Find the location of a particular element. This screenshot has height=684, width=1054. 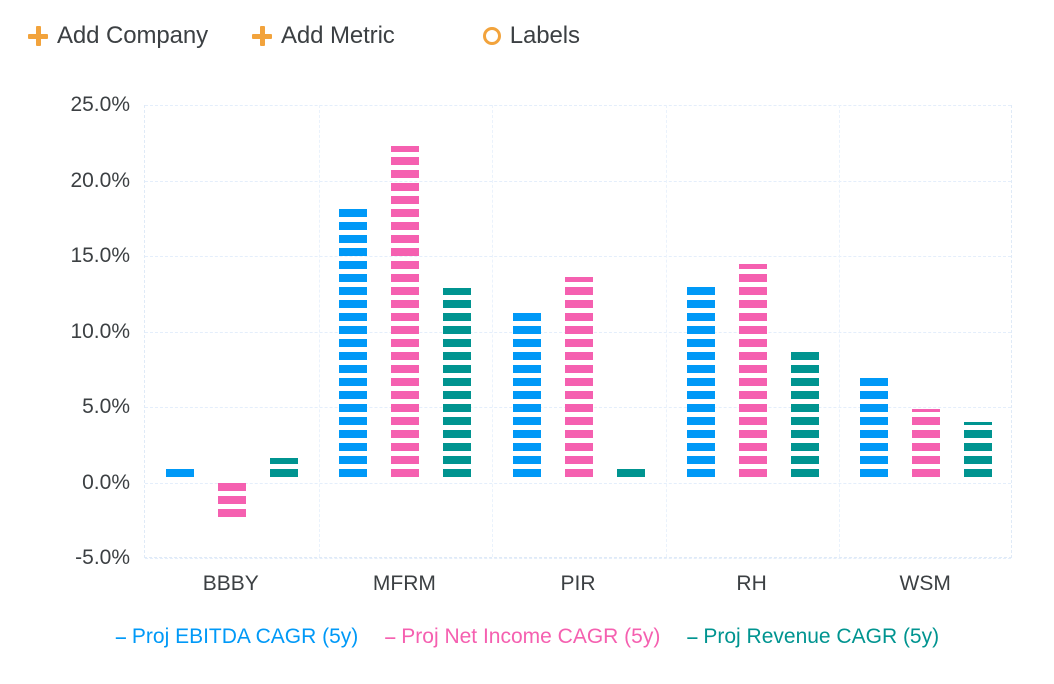

plus-icon is located at coordinates (38, 36).